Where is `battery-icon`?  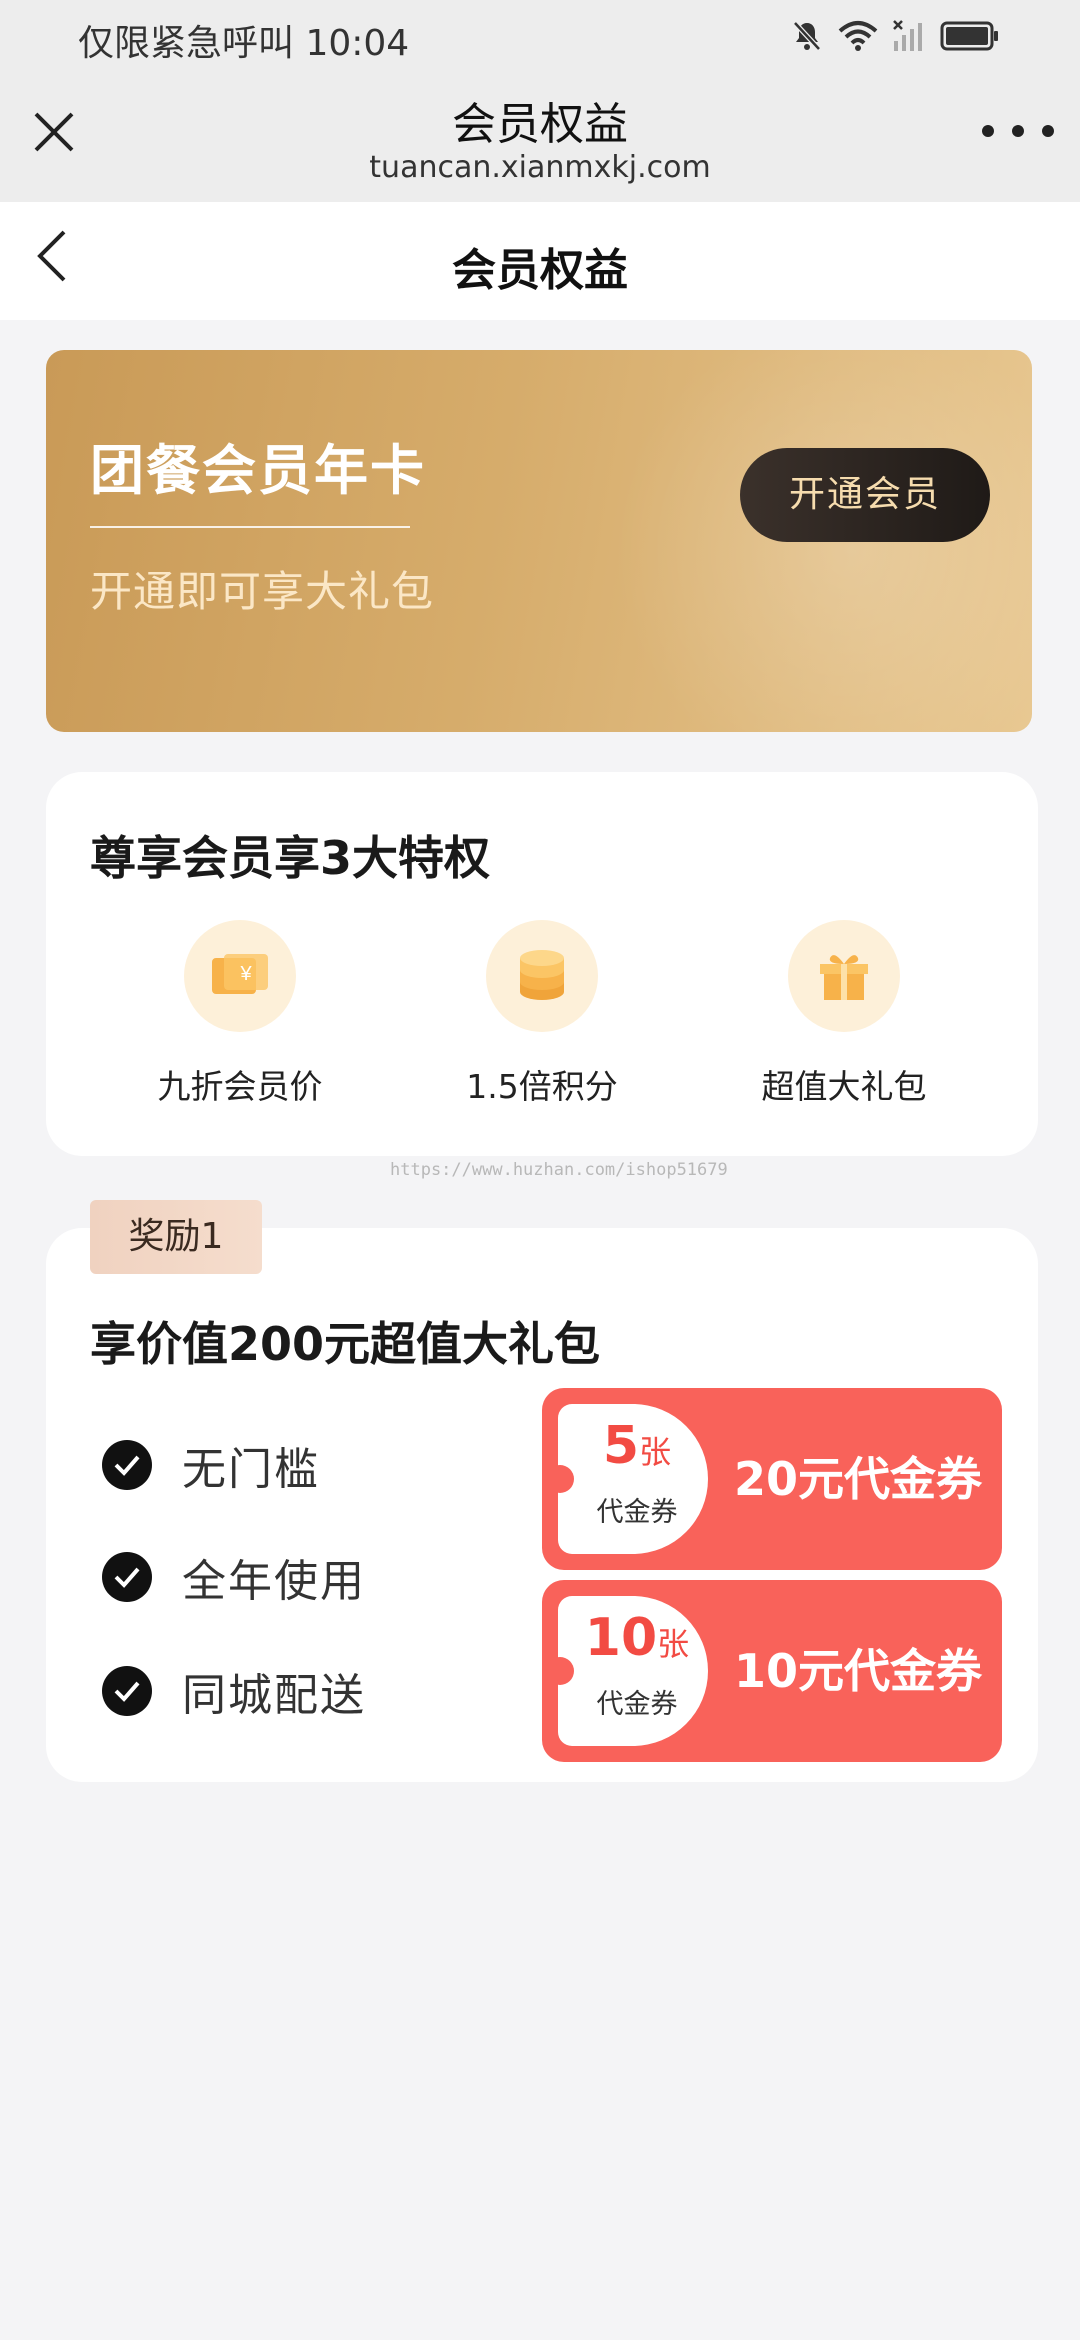
battery-icon is located at coordinates (969, 36).